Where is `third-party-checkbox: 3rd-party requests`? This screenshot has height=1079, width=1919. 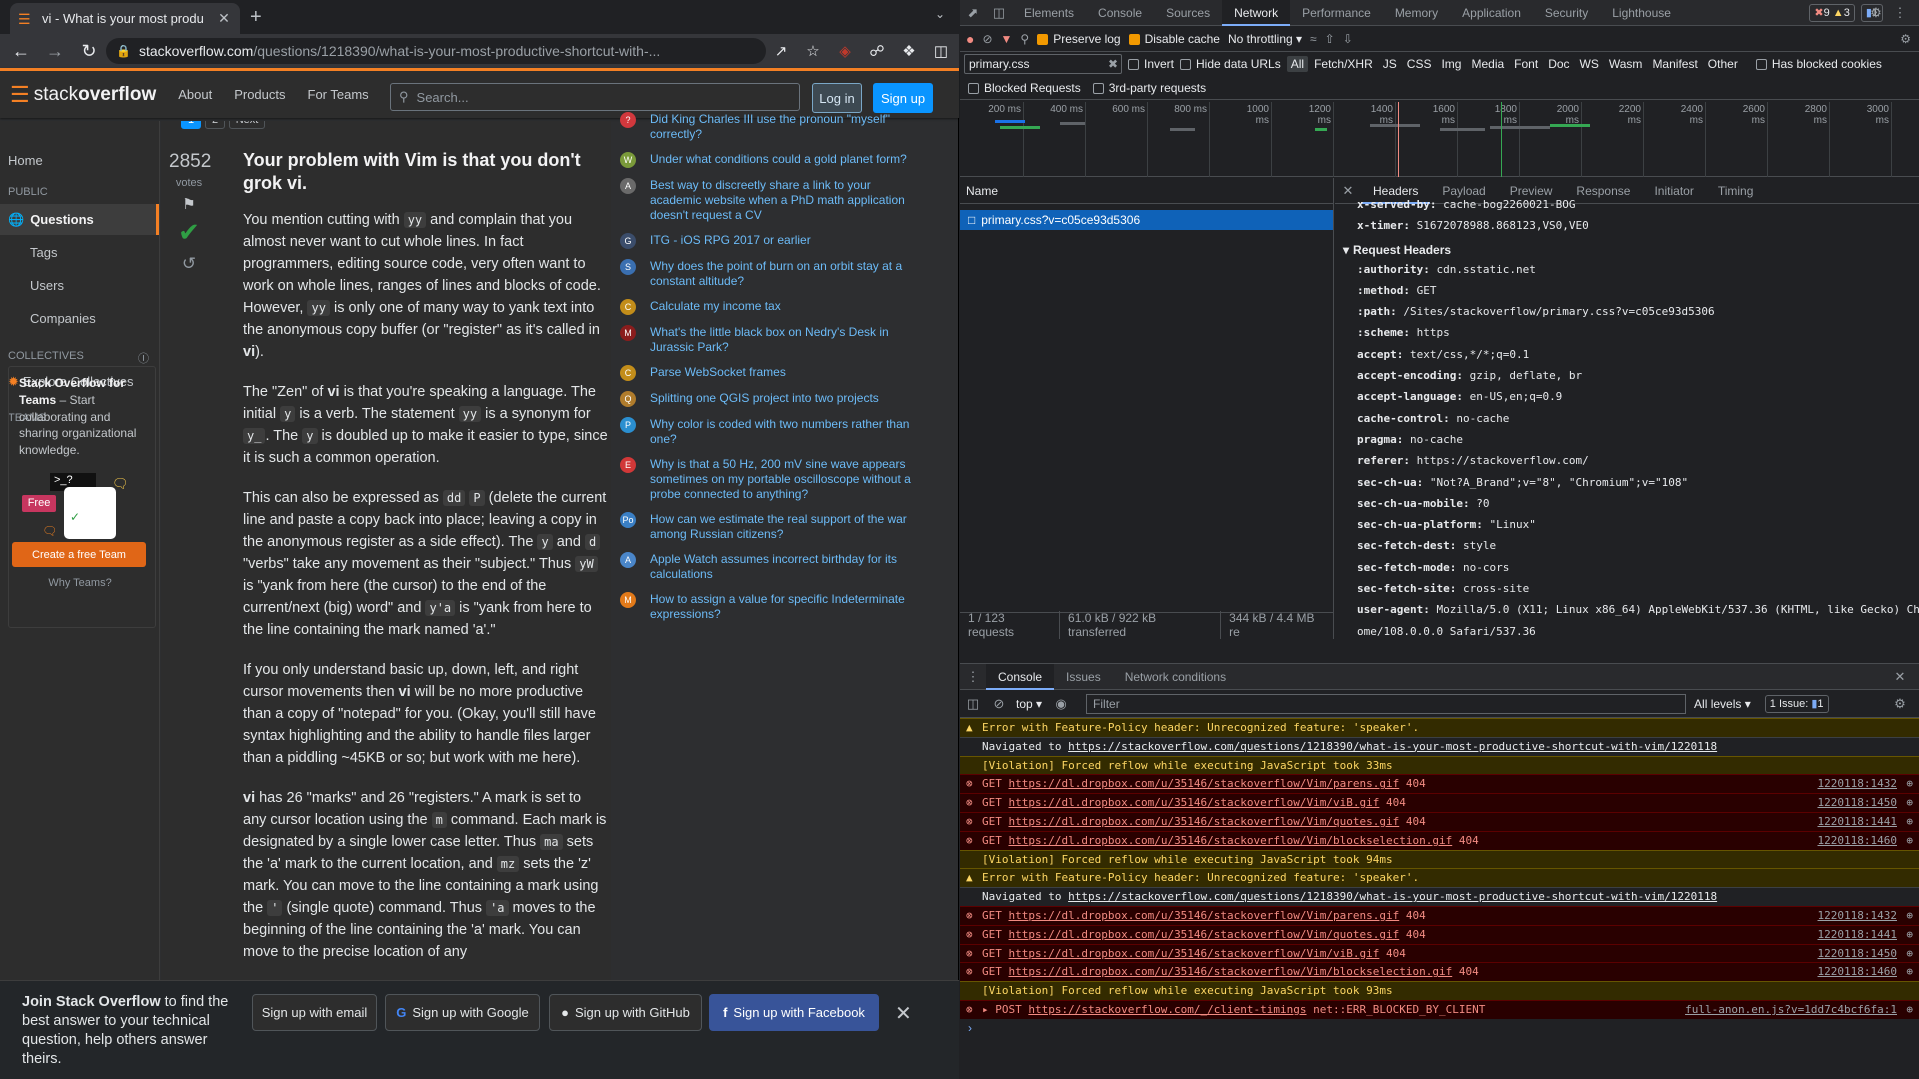
third-party-checkbox: 3rd-party requests is located at coordinates (1149, 88).